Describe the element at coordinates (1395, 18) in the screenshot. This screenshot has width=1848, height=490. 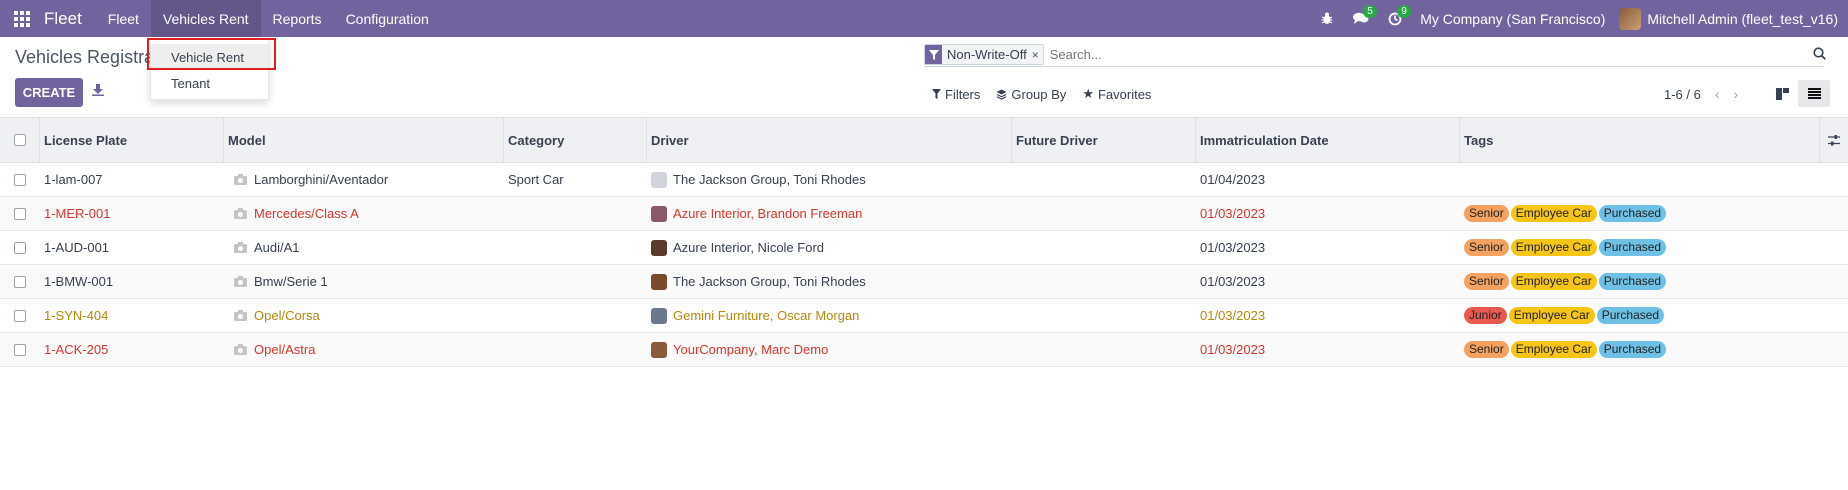
I see `activities-clock-icon: 9` at that location.